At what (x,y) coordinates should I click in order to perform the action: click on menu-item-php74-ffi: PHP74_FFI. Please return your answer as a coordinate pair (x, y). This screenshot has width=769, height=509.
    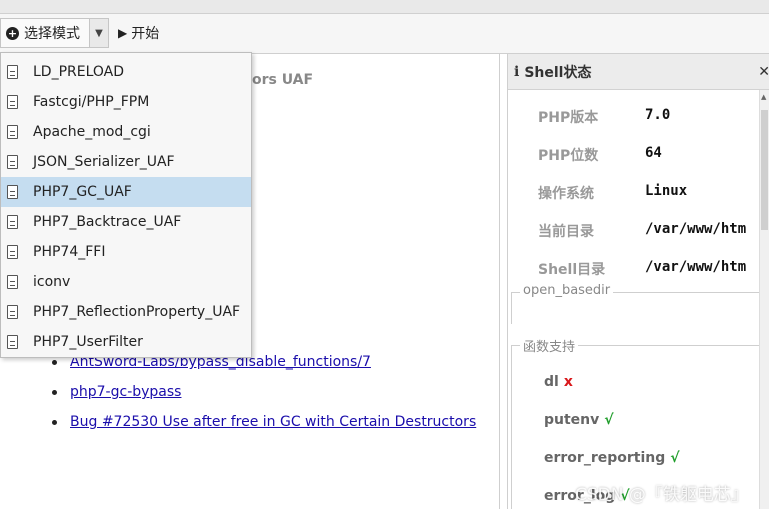
    Looking at the image, I should click on (126, 252).